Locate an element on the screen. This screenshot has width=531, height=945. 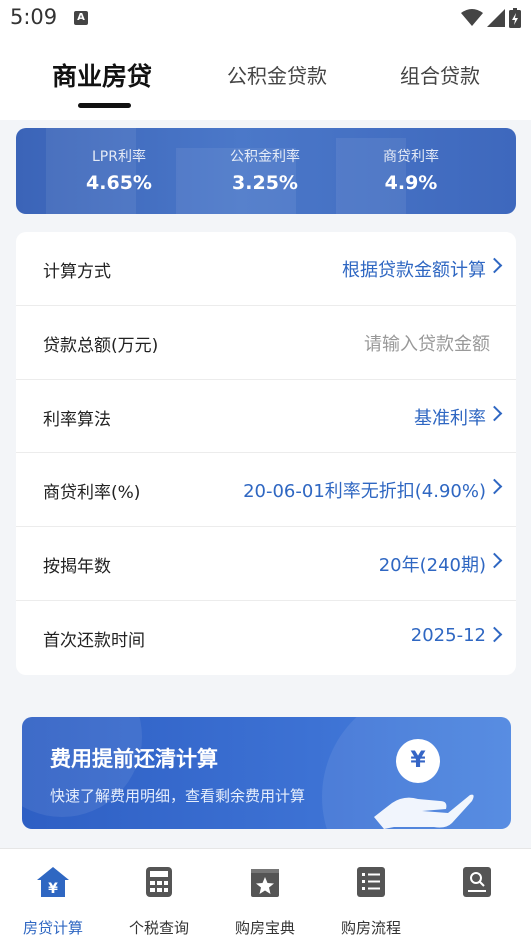
calculator-icon is located at coordinates (159, 882).